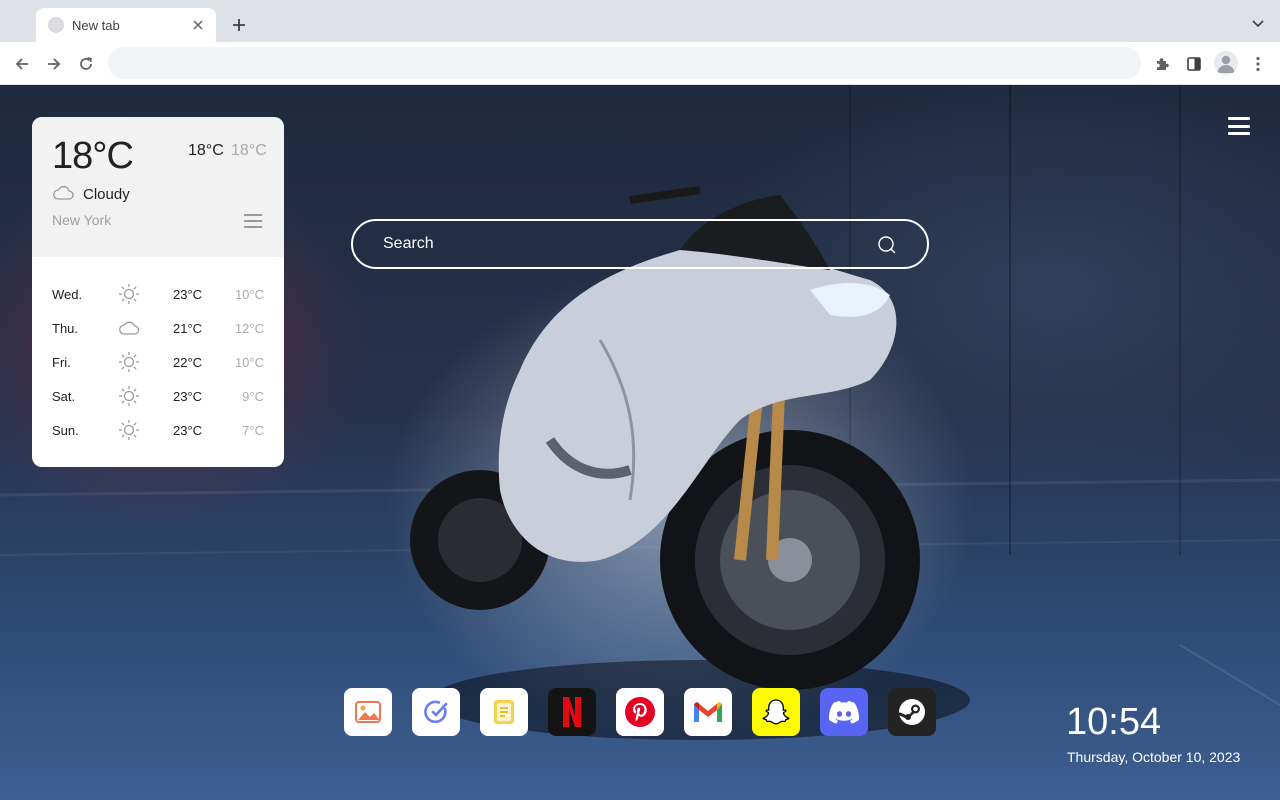  I want to click on back-arrow-icon, so click(22, 64).